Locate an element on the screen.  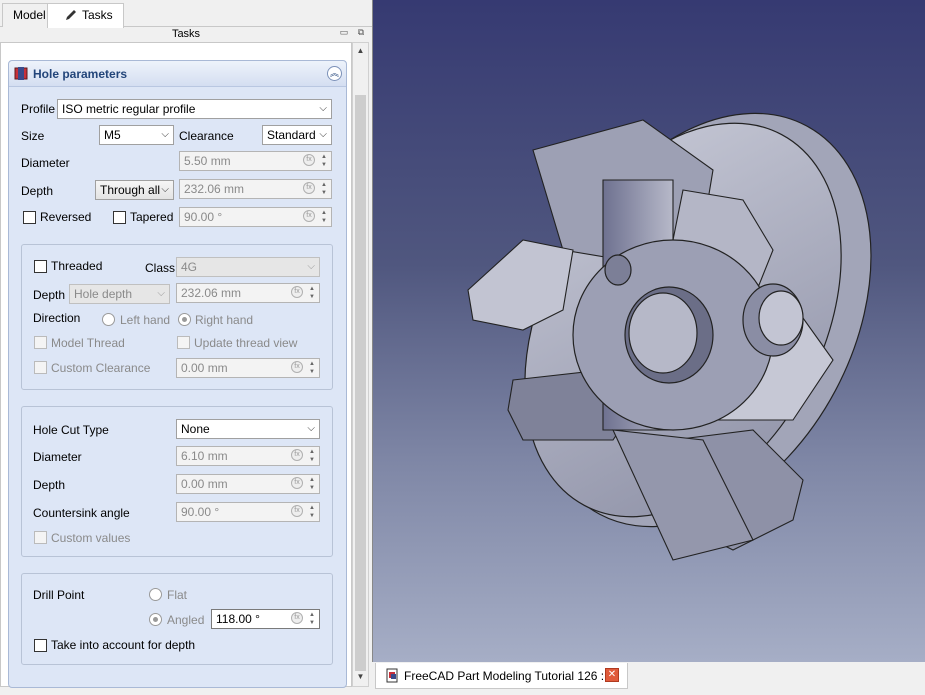
custom-clearance-field: 0.00 mm fx ▲ ▼ is located at coordinates (248, 368).